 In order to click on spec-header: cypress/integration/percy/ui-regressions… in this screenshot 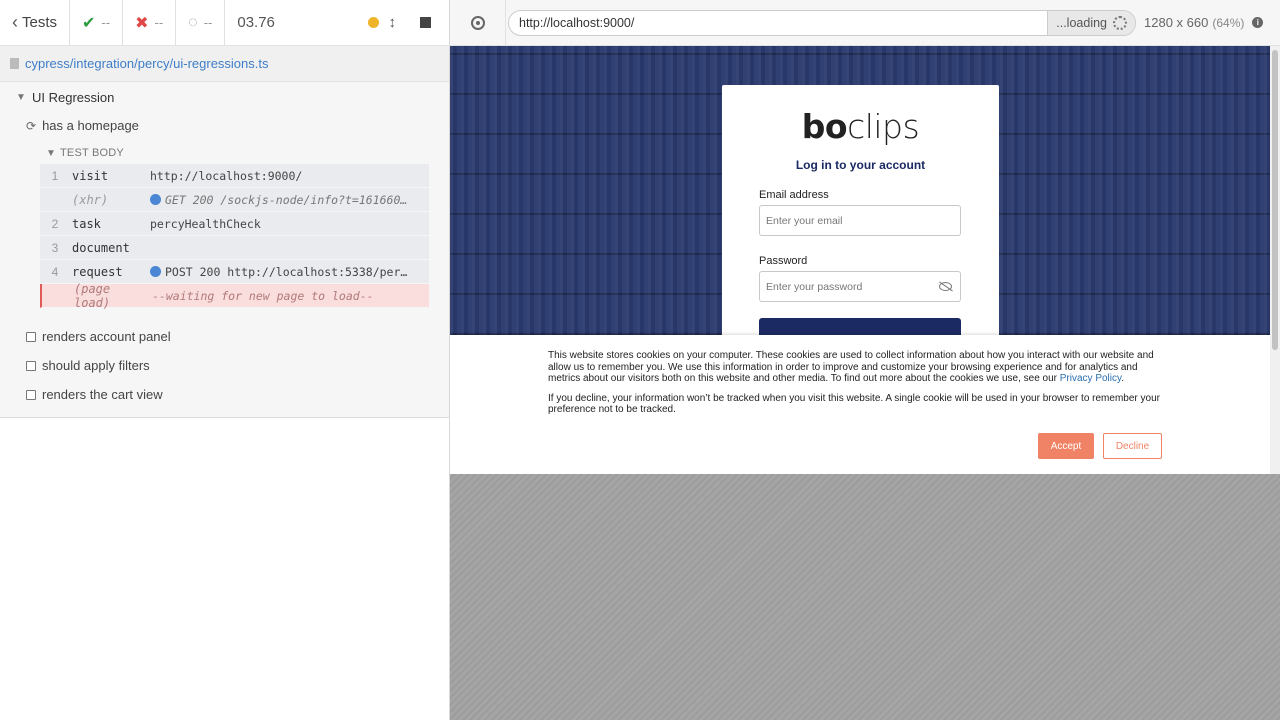, I will do `click(224, 64)`.